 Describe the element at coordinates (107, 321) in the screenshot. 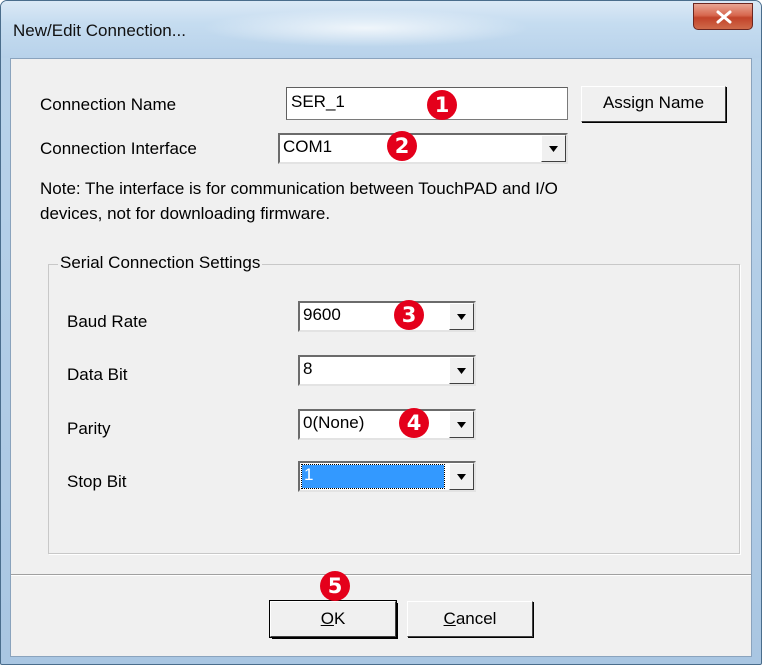

I see `baud-rate-label: Baud Rate` at that location.